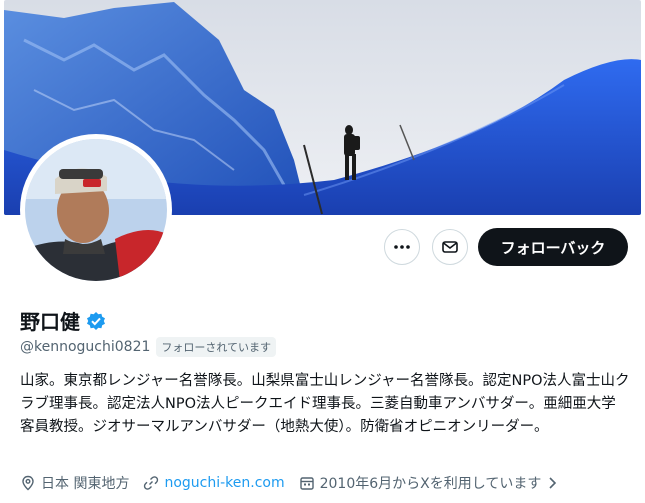 This screenshot has height=503, width=645. Describe the element at coordinates (50, 322) in the screenshot. I see `display-name: 野口健` at that location.